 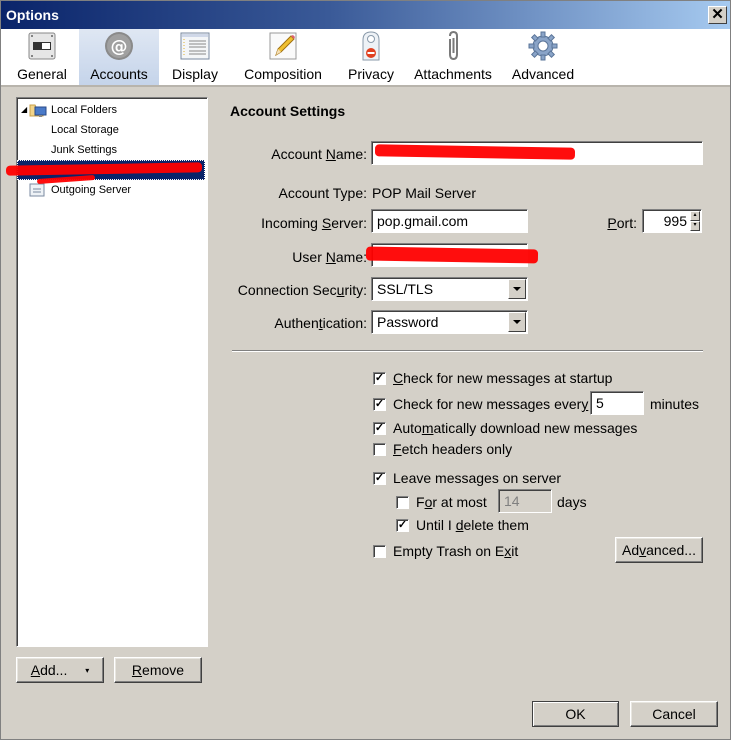 I want to click on close-icon: ✕, so click(x=717, y=14).